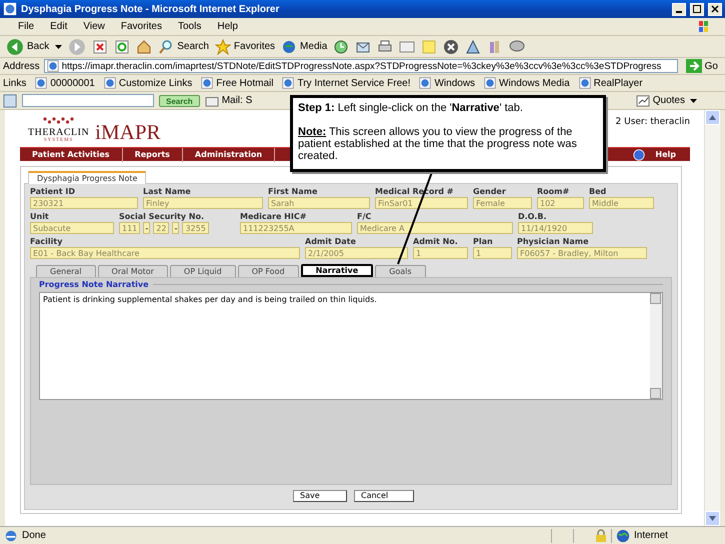 This screenshot has height=544, width=725. I want to click on field-label: Physician Name, so click(553, 242).